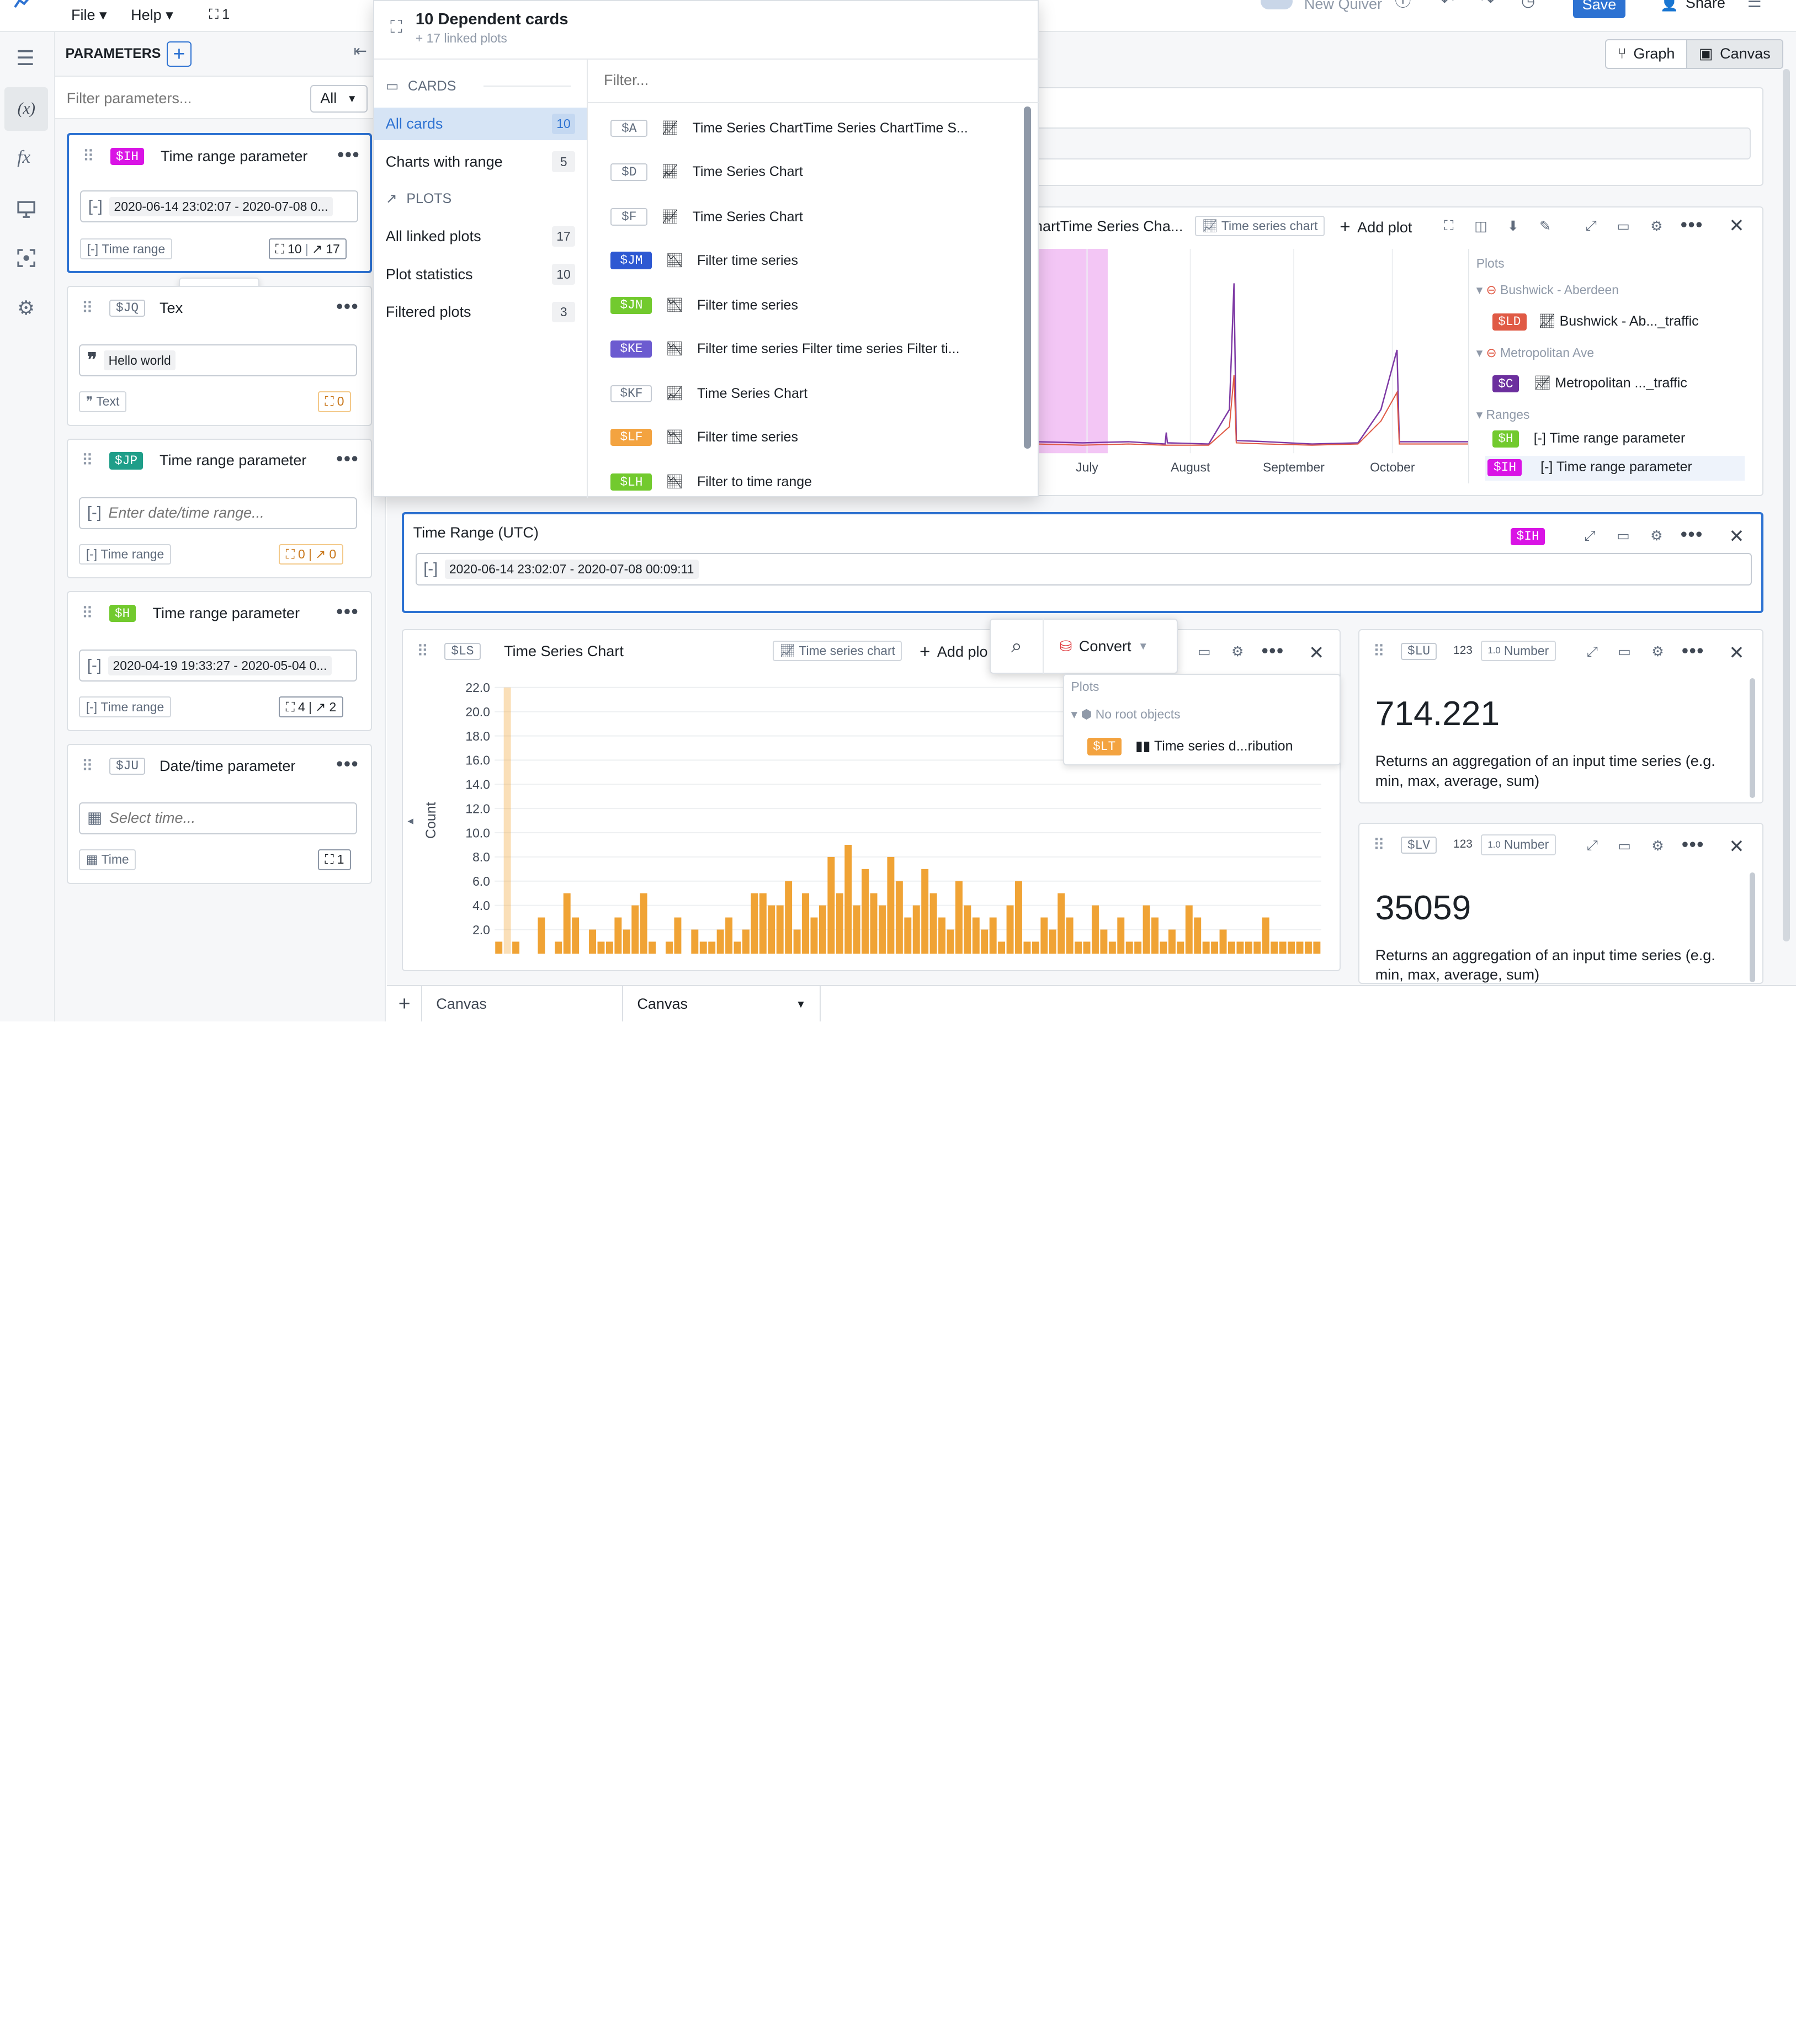 The image size is (1796, 2044). What do you see at coordinates (1615, 468) in the screenshot?
I see `legend-item-selected: $IH [-] Time range parameter` at bounding box center [1615, 468].